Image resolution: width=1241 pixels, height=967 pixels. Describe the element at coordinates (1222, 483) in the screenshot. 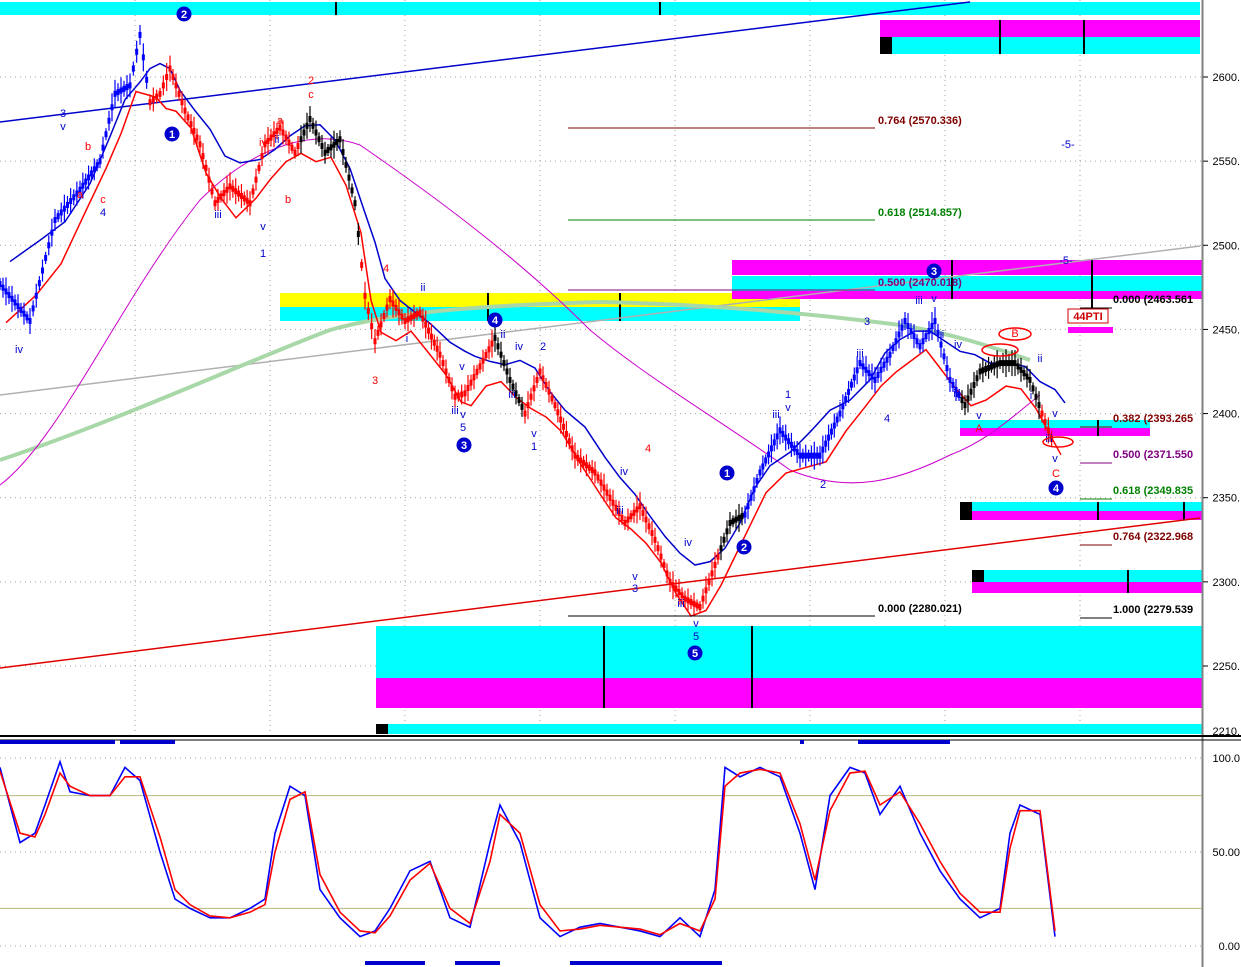

I see `axis-bg` at that location.